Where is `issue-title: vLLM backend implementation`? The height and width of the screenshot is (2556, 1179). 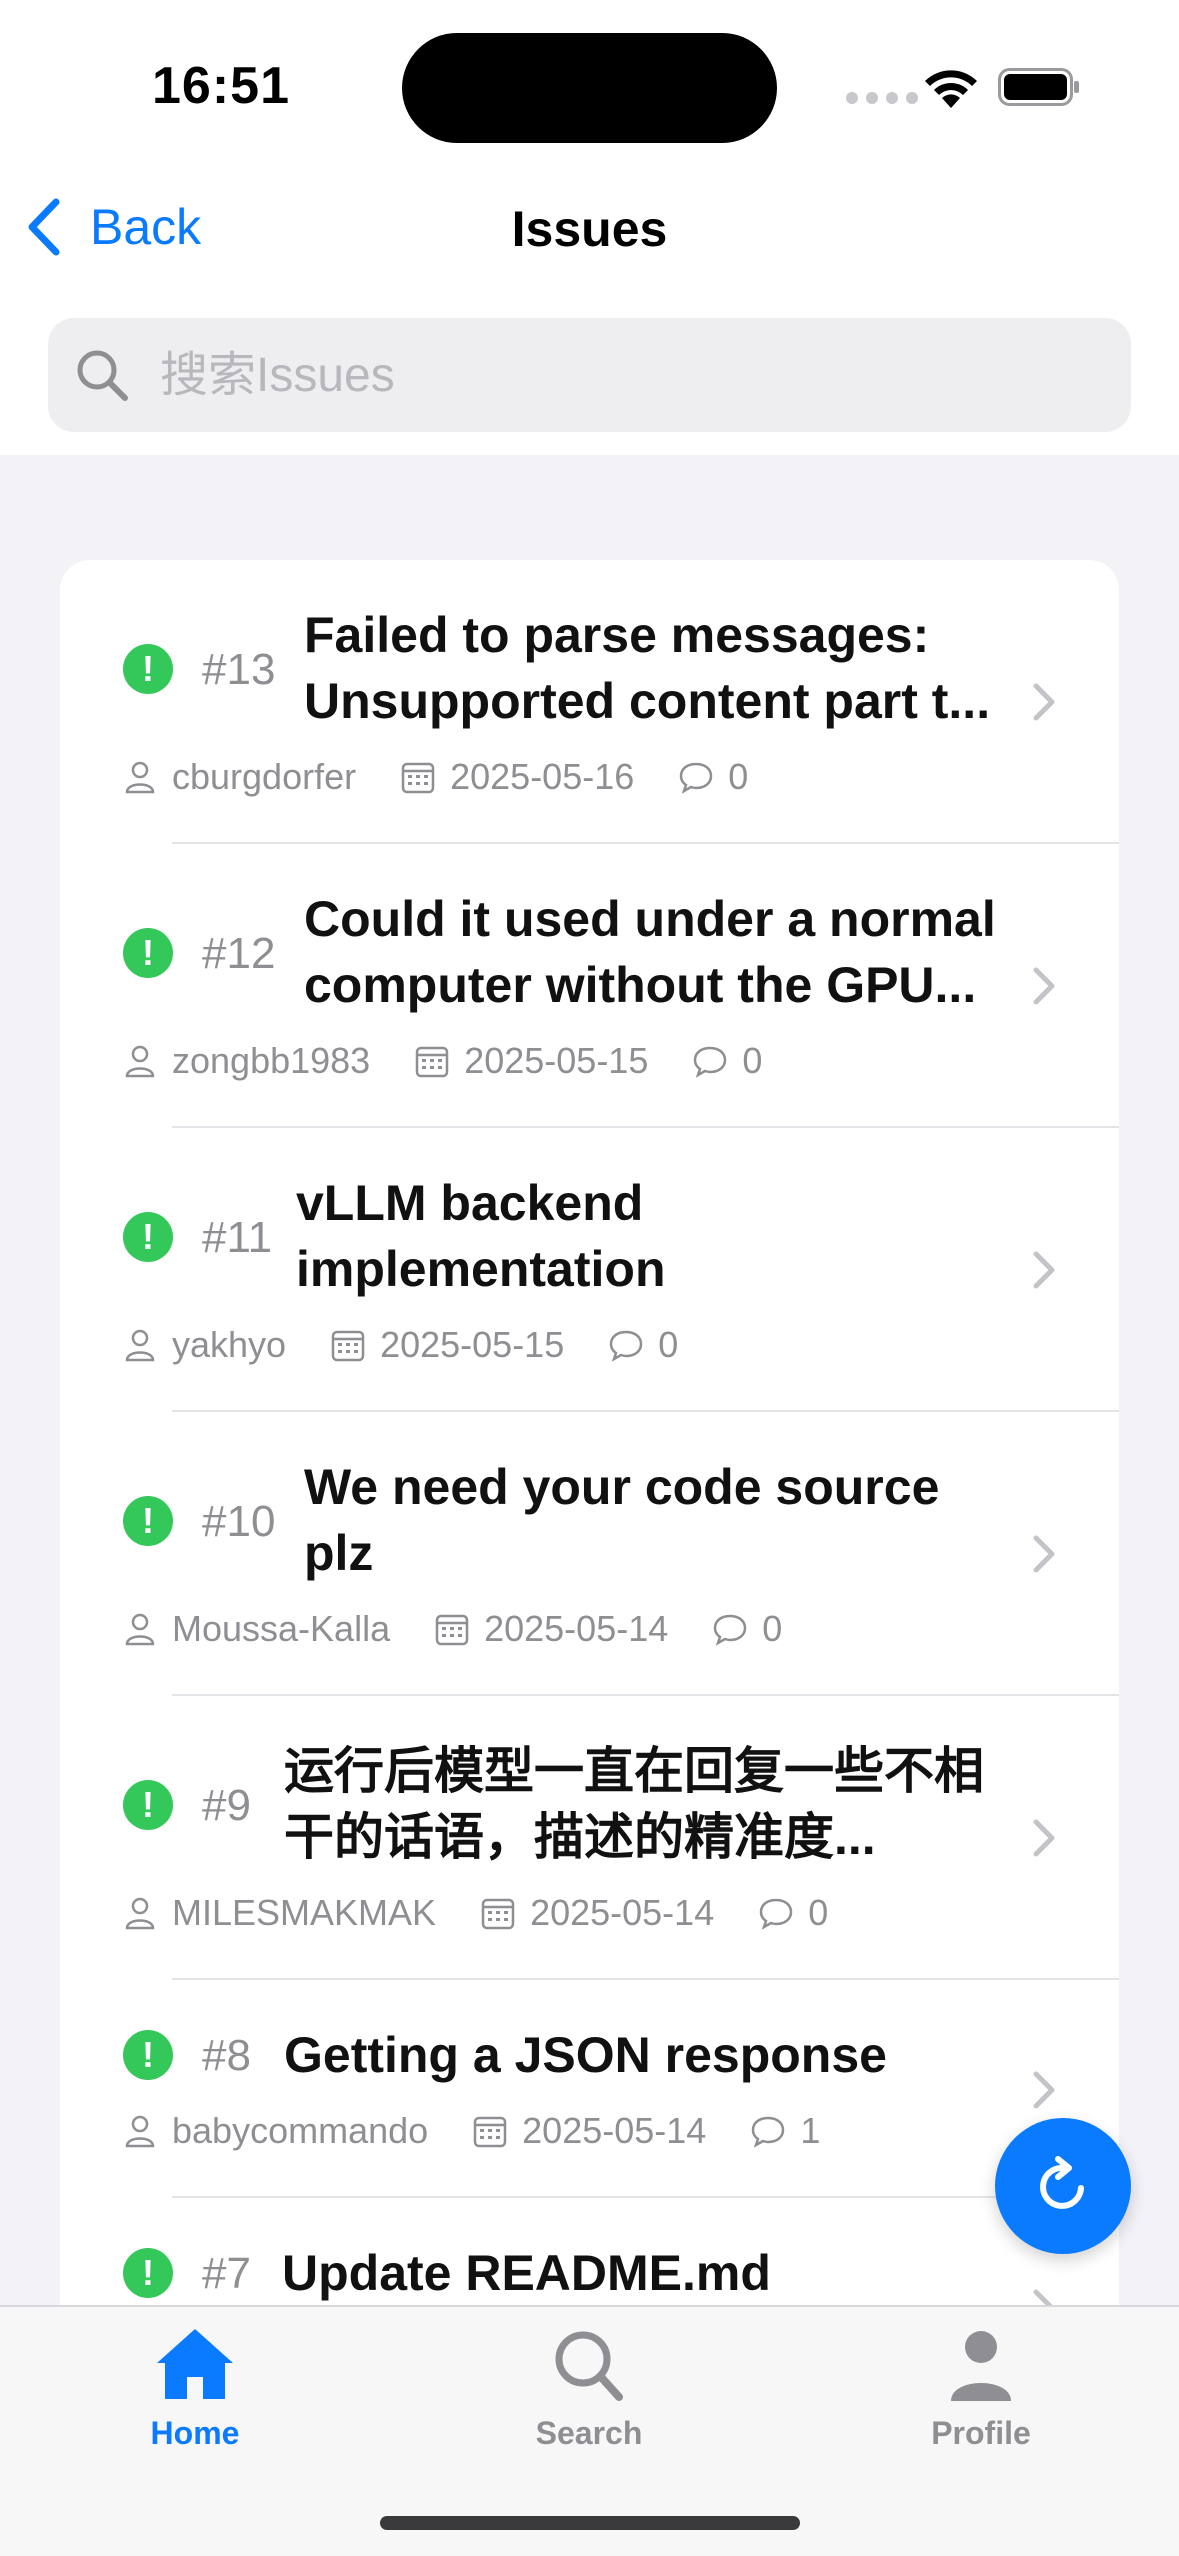 issue-title: vLLM backend implementation is located at coordinates (481, 1236).